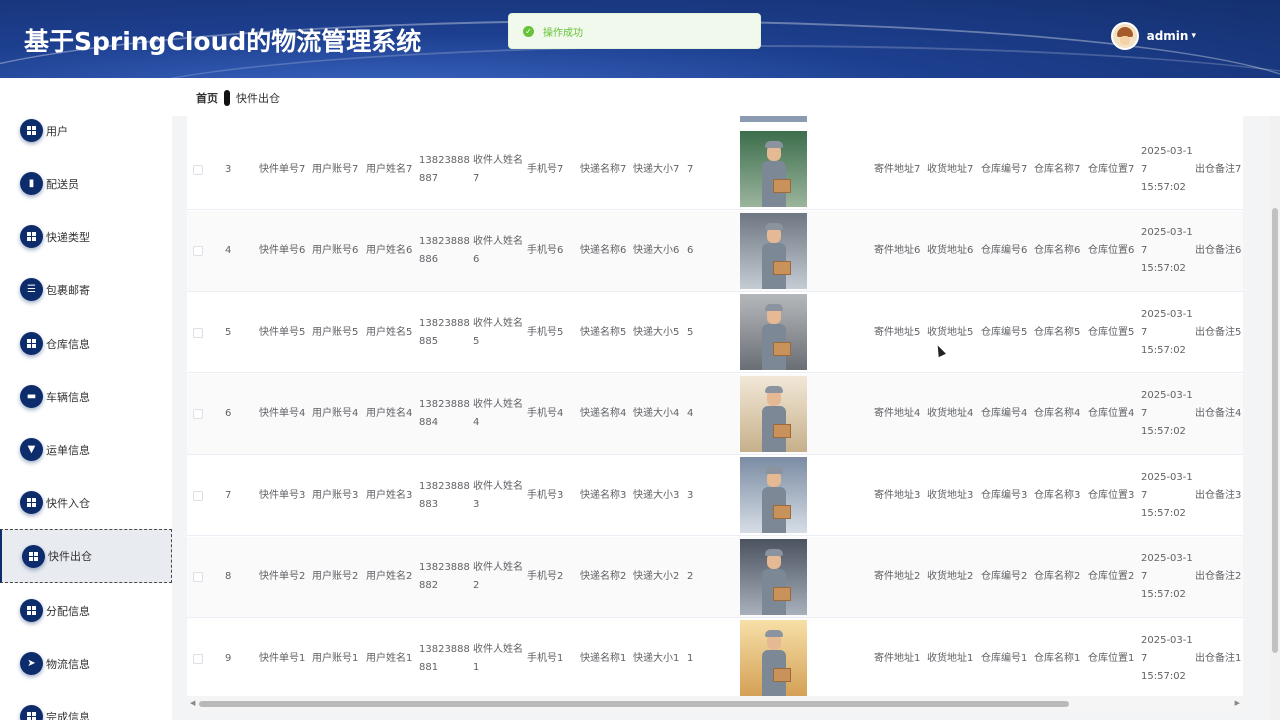 Image resolution: width=1280 pixels, height=720 pixels. I want to click on username: admin, so click(1168, 36).